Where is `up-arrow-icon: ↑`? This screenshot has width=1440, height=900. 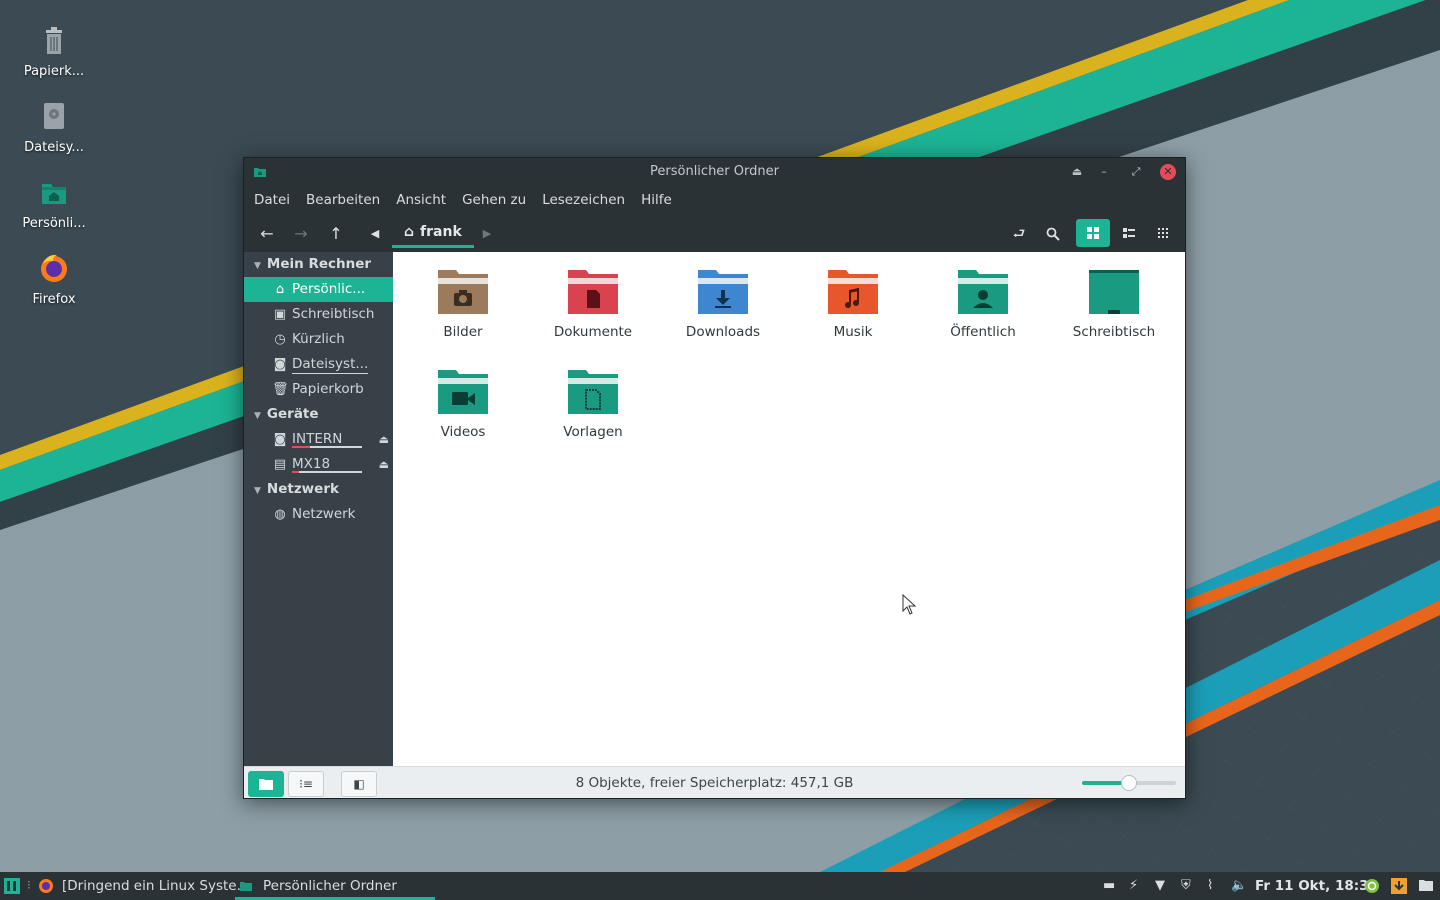 up-arrow-icon: ↑ is located at coordinates (336, 234).